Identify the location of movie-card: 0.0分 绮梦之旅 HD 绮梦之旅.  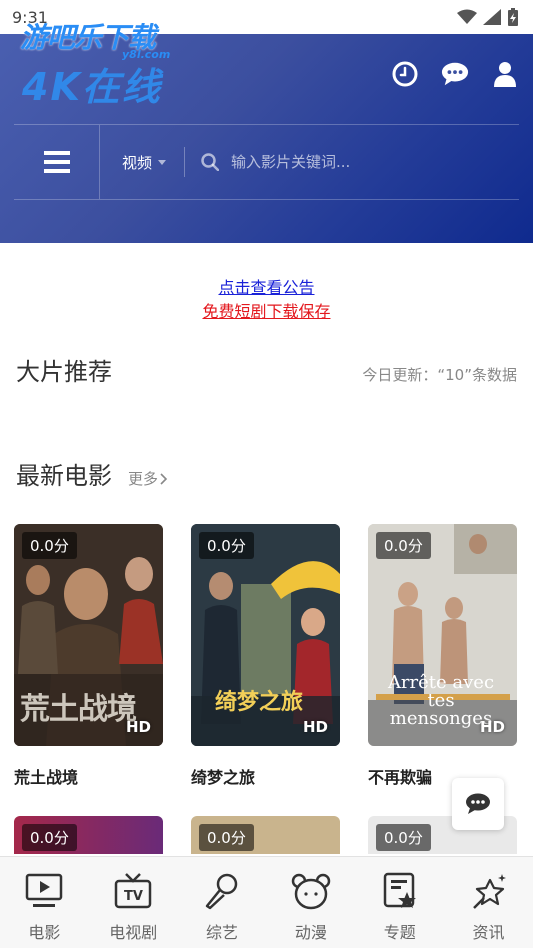
(265, 656).